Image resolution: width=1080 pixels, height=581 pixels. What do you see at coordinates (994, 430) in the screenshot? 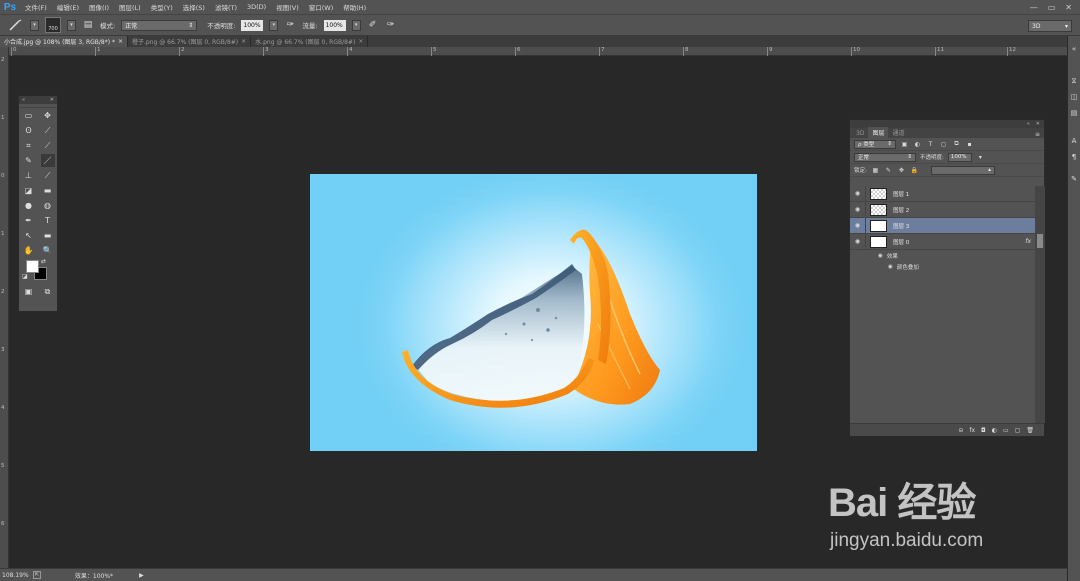
I see `adjustment-layer-icon: ◐` at bounding box center [994, 430].